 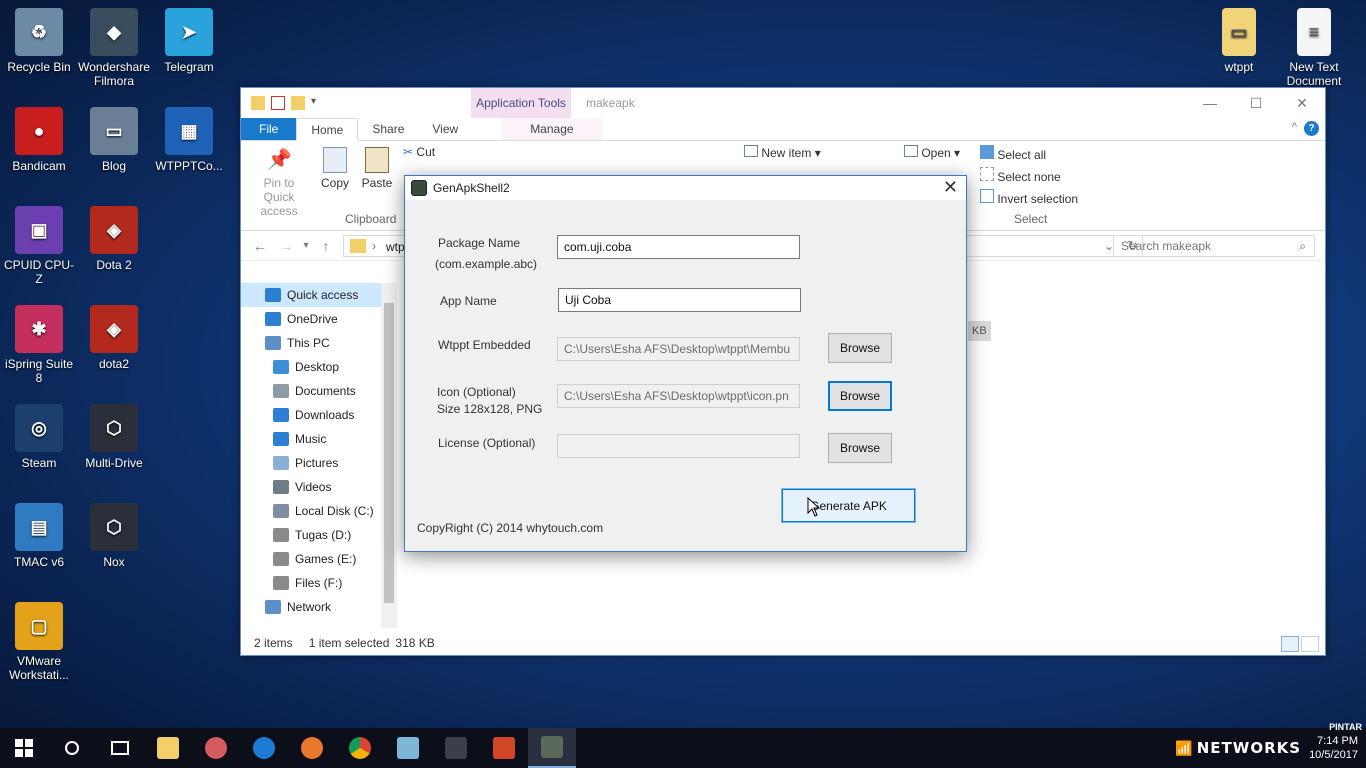 I want to click on chrome-icon, so click(x=360, y=748).